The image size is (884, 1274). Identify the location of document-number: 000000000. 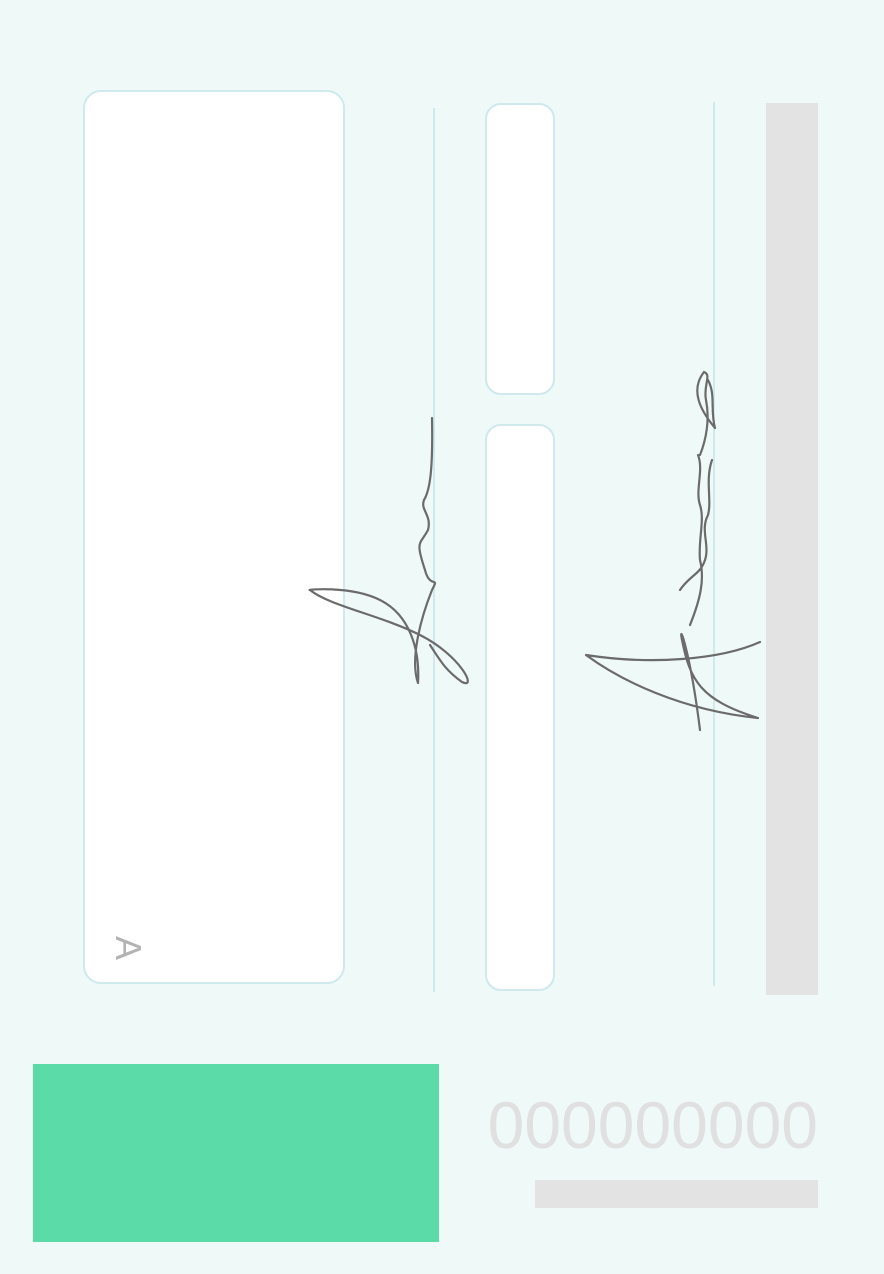
(652, 1125).